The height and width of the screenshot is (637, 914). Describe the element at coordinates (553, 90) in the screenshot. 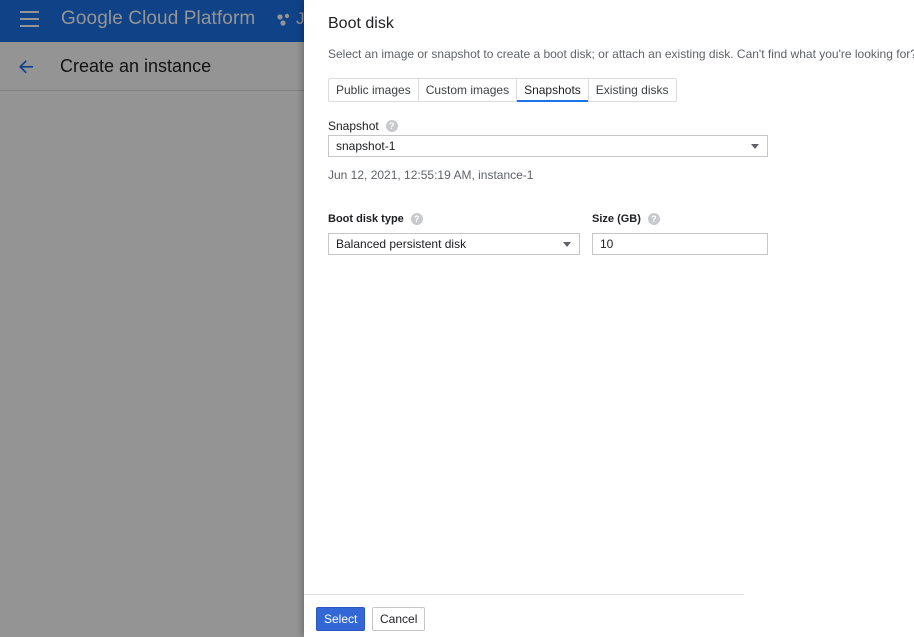

I see `tab-snapshots: Snapshots` at that location.